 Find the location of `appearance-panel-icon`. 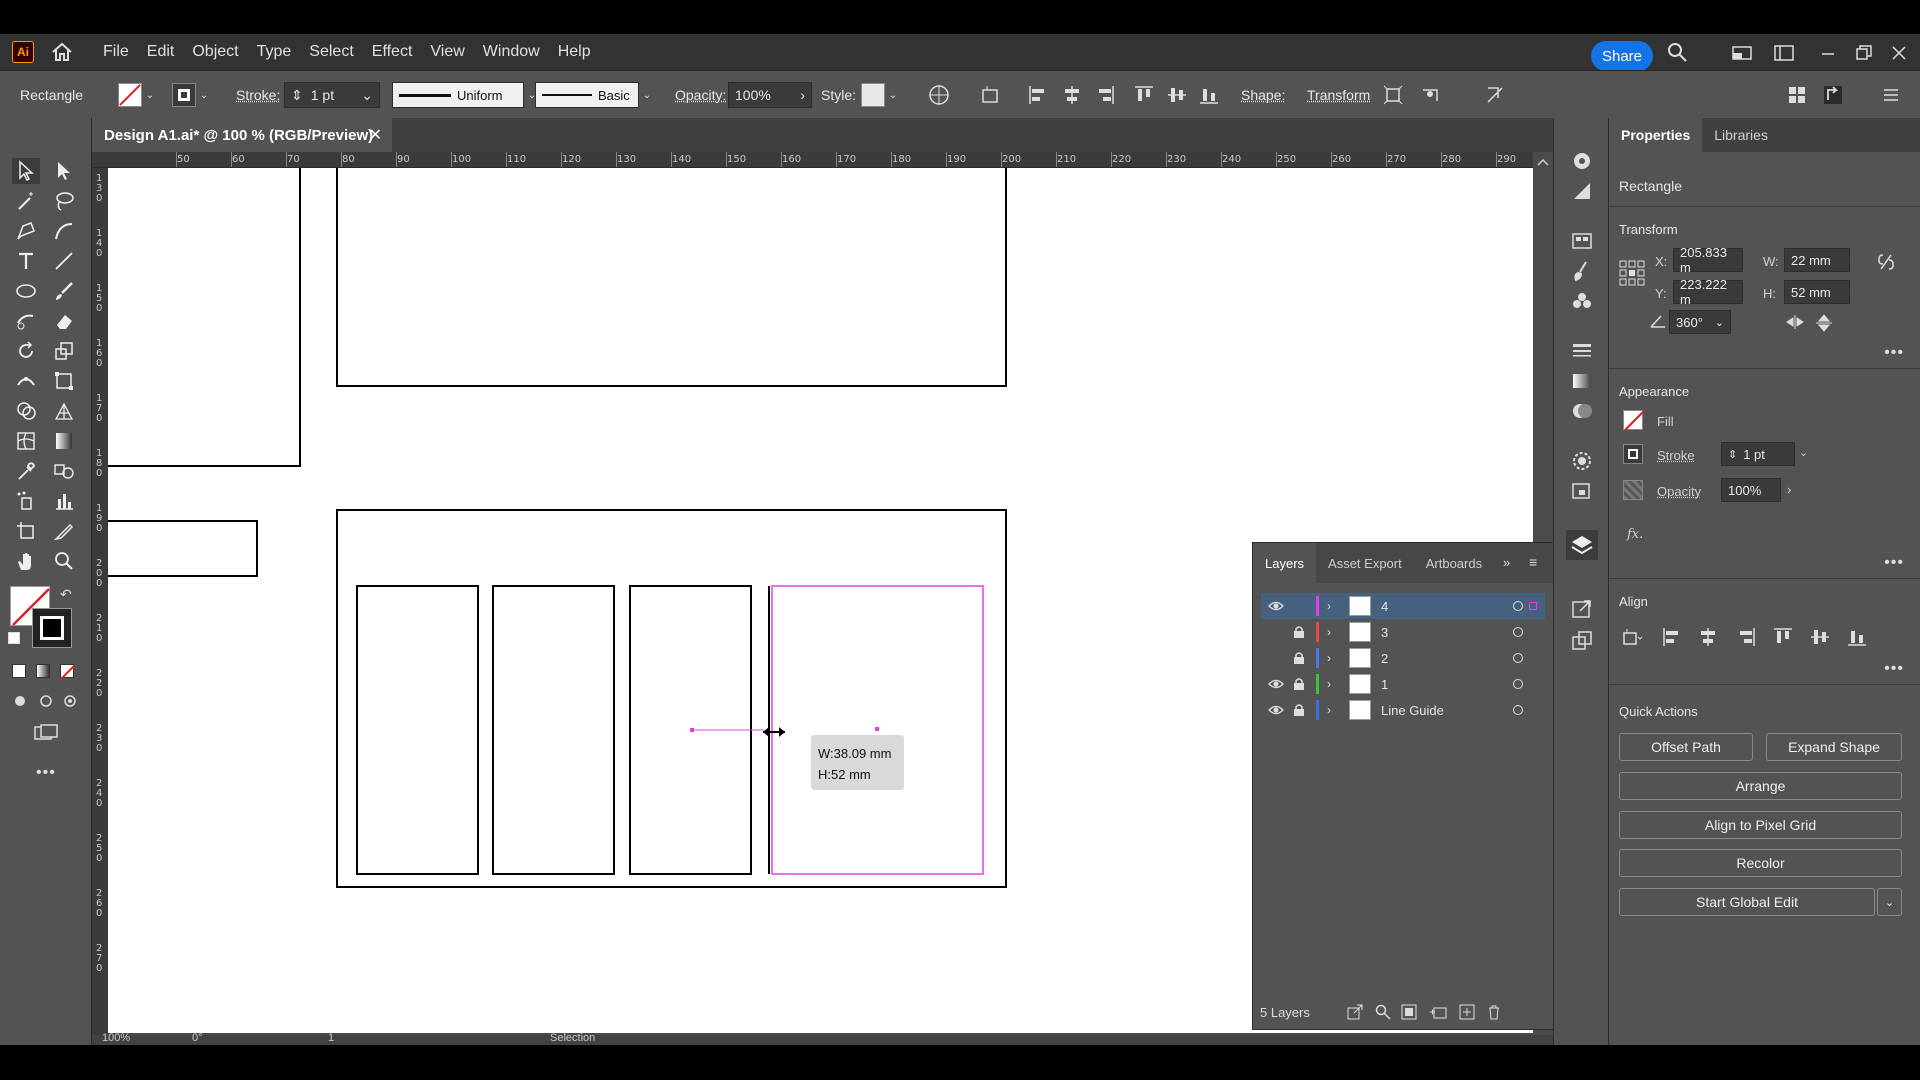

appearance-panel-icon is located at coordinates (1582, 191).